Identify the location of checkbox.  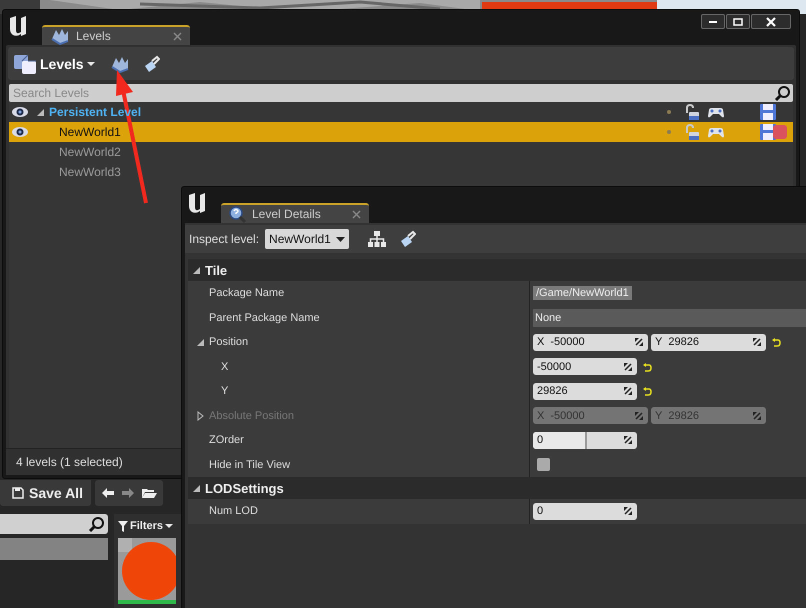
(543, 465).